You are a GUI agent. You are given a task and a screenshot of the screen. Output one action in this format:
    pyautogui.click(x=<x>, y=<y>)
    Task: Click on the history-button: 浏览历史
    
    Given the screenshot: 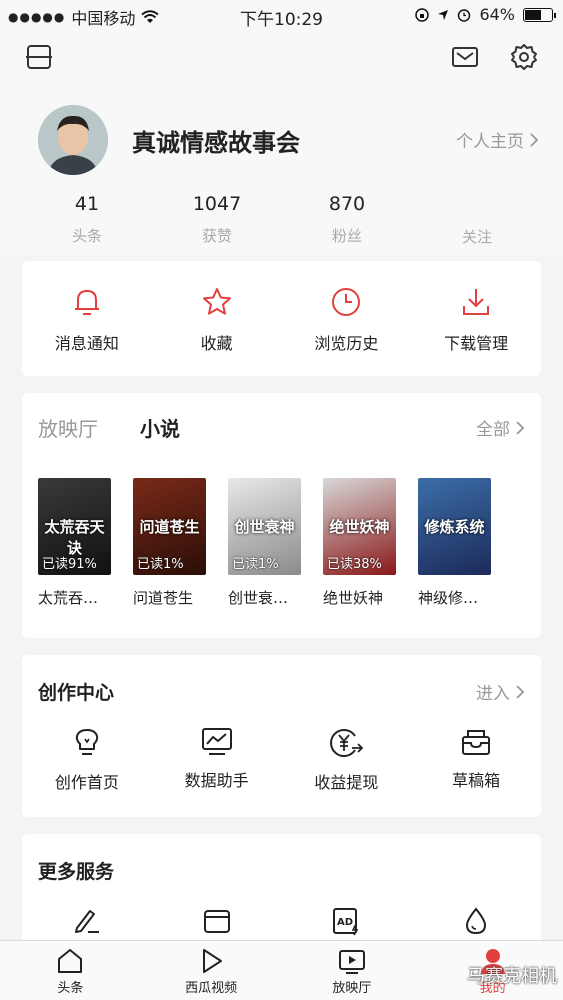 What is the action you would take?
    pyautogui.click(x=347, y=318)
    